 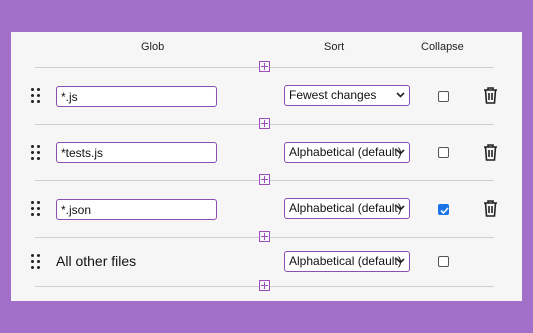 I want to click on sort-select: Fewest changes, so click(x=347, y=95).